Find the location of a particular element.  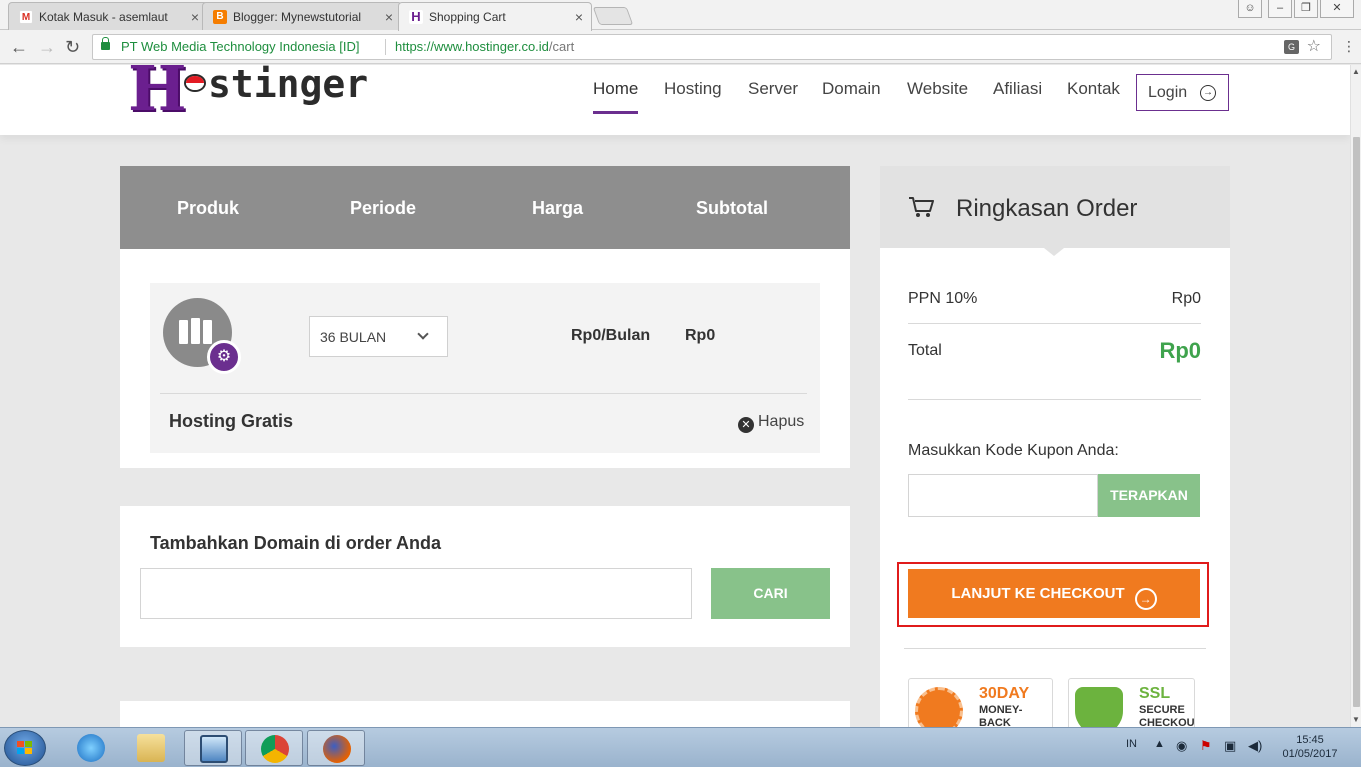

minimize-button: – is located at coordinates (1280, 9).